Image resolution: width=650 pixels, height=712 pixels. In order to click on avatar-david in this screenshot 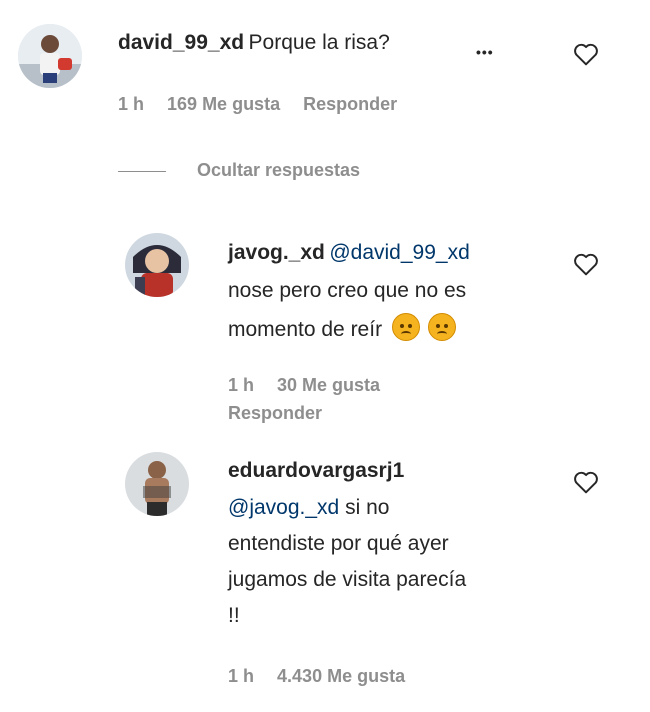, I will do `click(50, 56)`.